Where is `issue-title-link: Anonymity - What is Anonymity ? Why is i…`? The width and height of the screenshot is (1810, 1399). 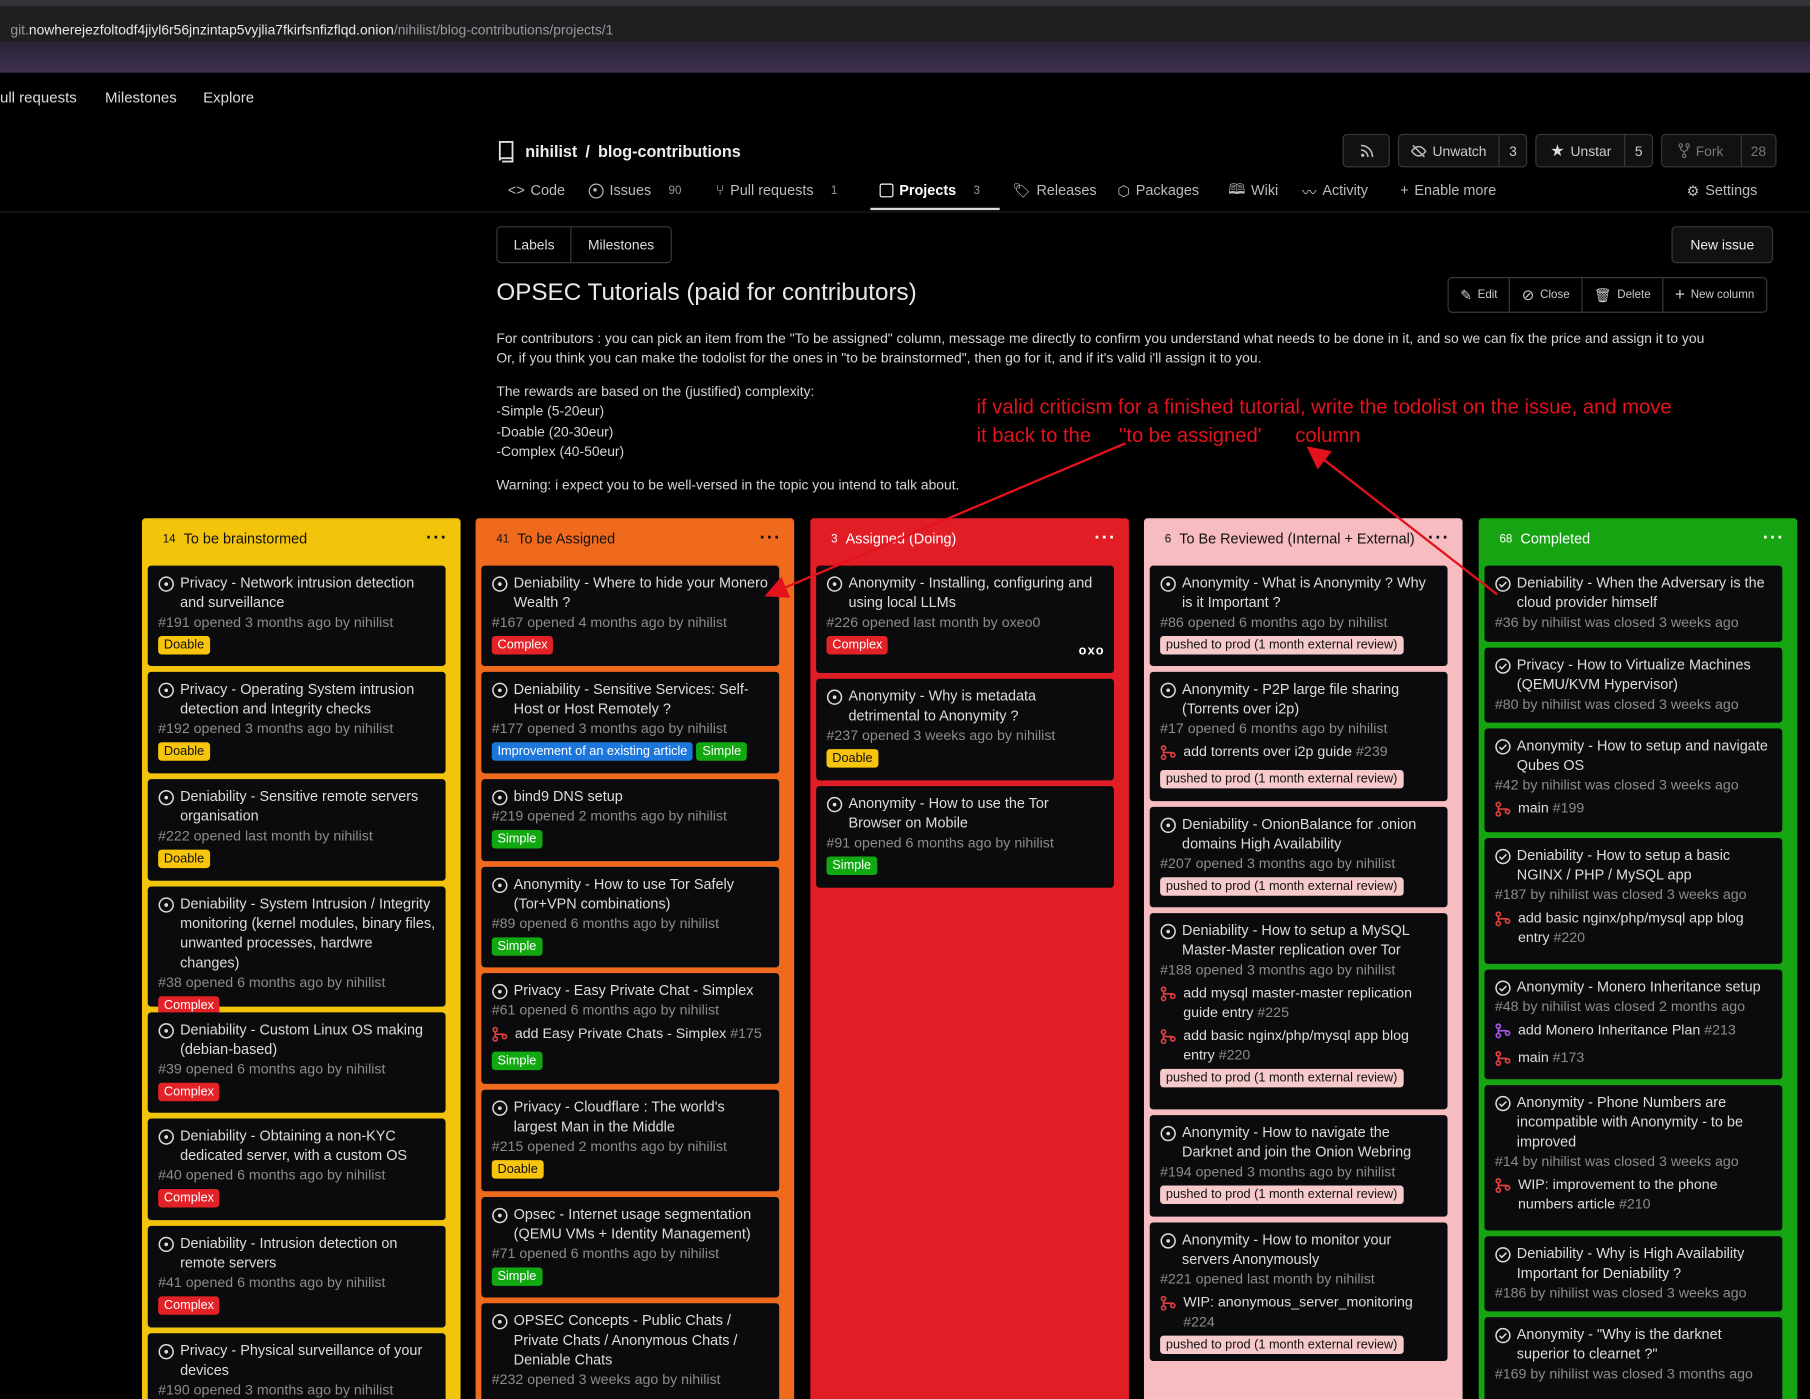
issue-title-link: Anonymity - What is Anonymity ? Why is i… is located at coordinates (1309, 593).